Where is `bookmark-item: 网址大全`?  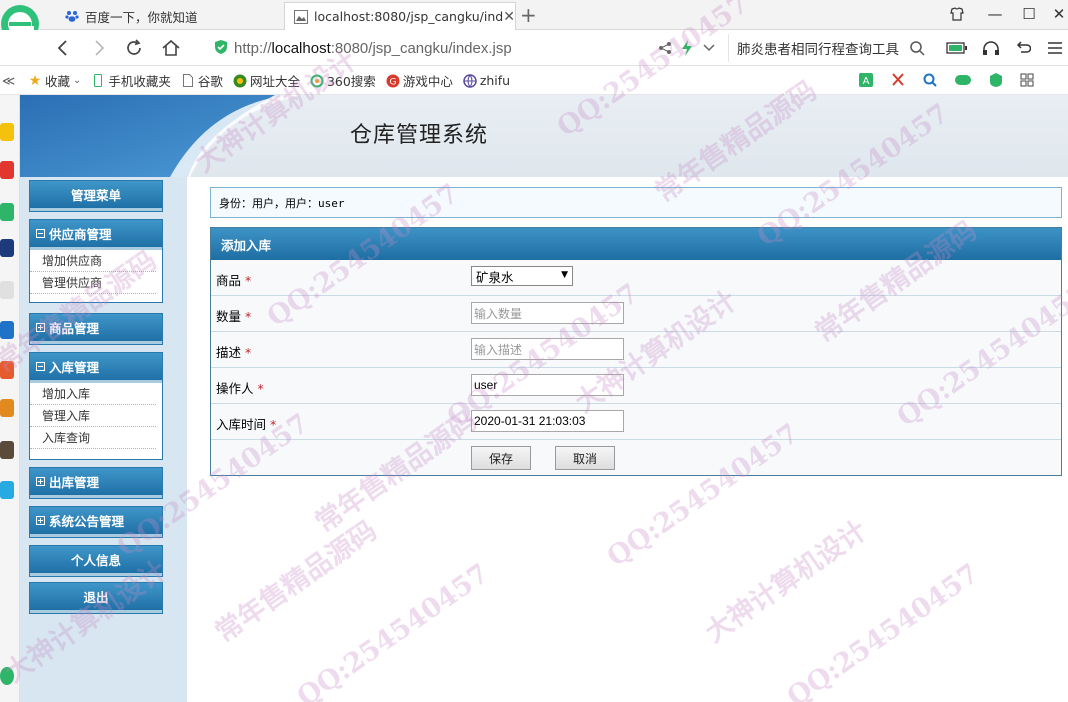 bookmark-item: 网址大全 is located at coordinates (266, 80).